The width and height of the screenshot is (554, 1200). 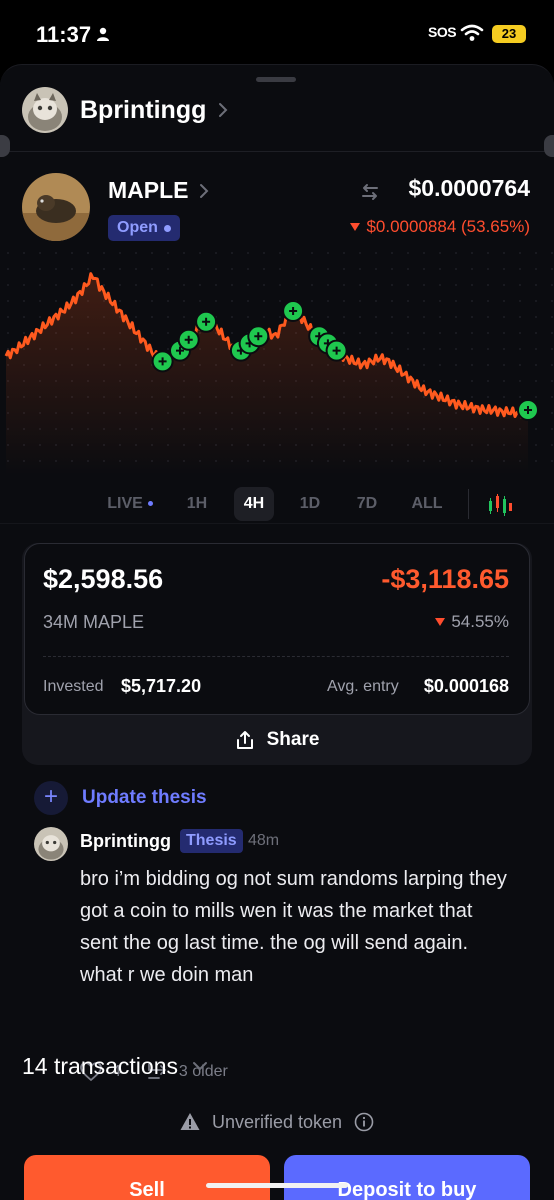 What do you see at coordinates (167, 228) in the screenshot?
I see `status-dot-icon` at bounding box center [167, 228].